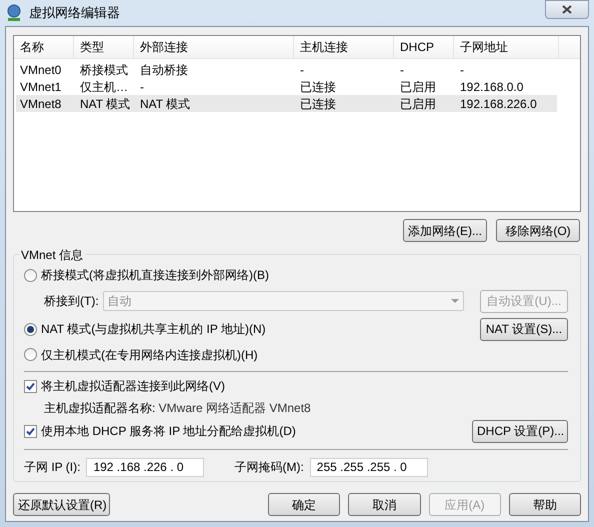 Image resolution: width=594 pixels, height=527 pixels. Describe the element at coordinates (344, 47) in the screenshot. I see `column-header: 主机连接` at that location.